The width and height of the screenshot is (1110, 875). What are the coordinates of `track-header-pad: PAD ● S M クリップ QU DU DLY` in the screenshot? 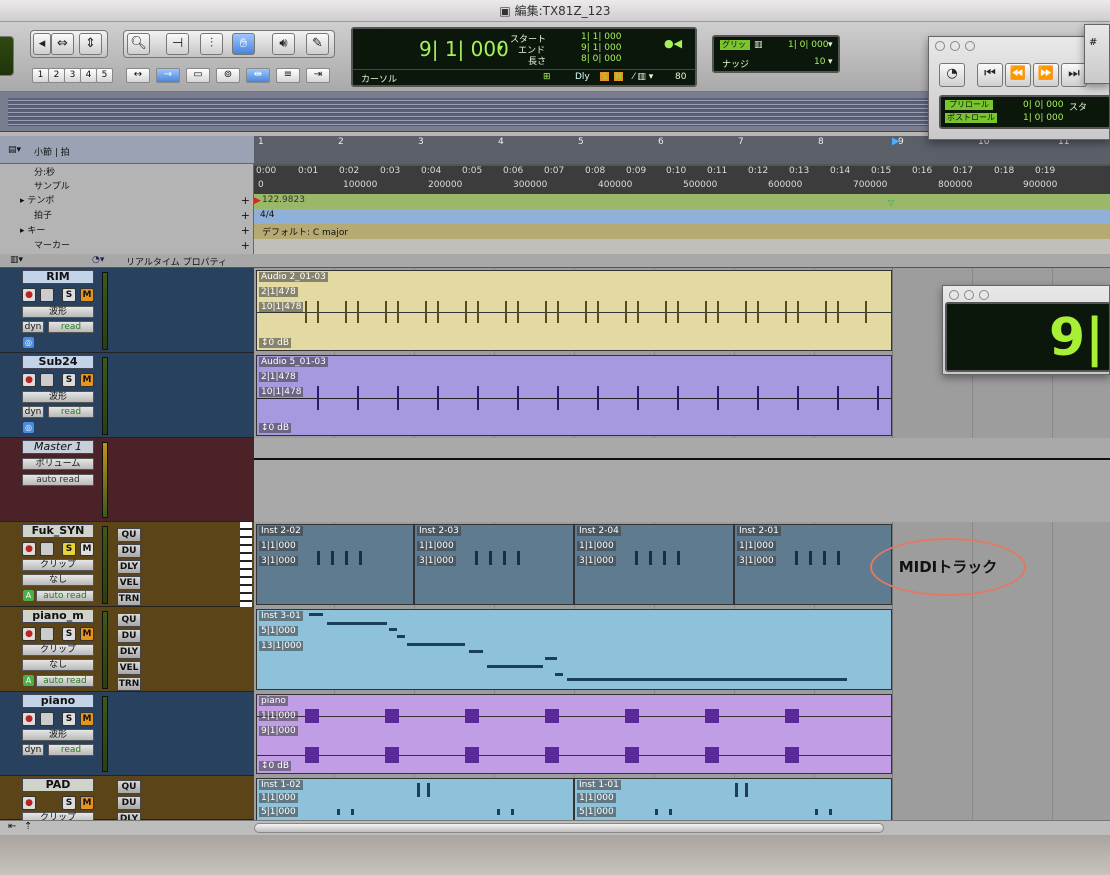 It's located at (127, 801).